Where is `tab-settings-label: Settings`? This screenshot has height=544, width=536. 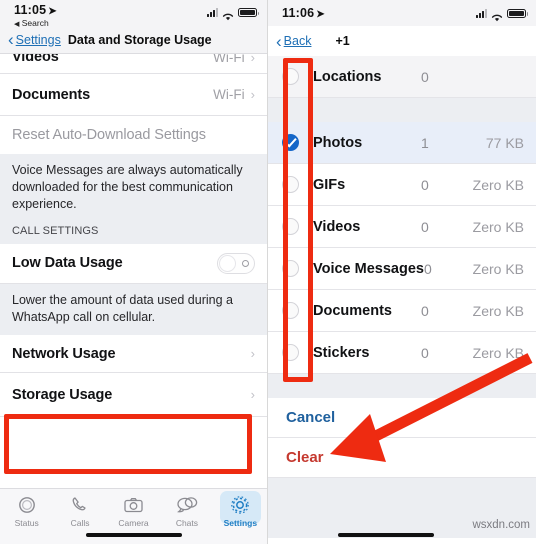
tab-settings-label: Settings is located at coordinates (240, 523).